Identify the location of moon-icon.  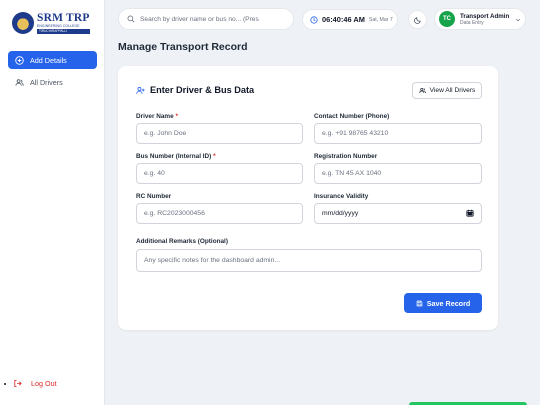
(417, 20).